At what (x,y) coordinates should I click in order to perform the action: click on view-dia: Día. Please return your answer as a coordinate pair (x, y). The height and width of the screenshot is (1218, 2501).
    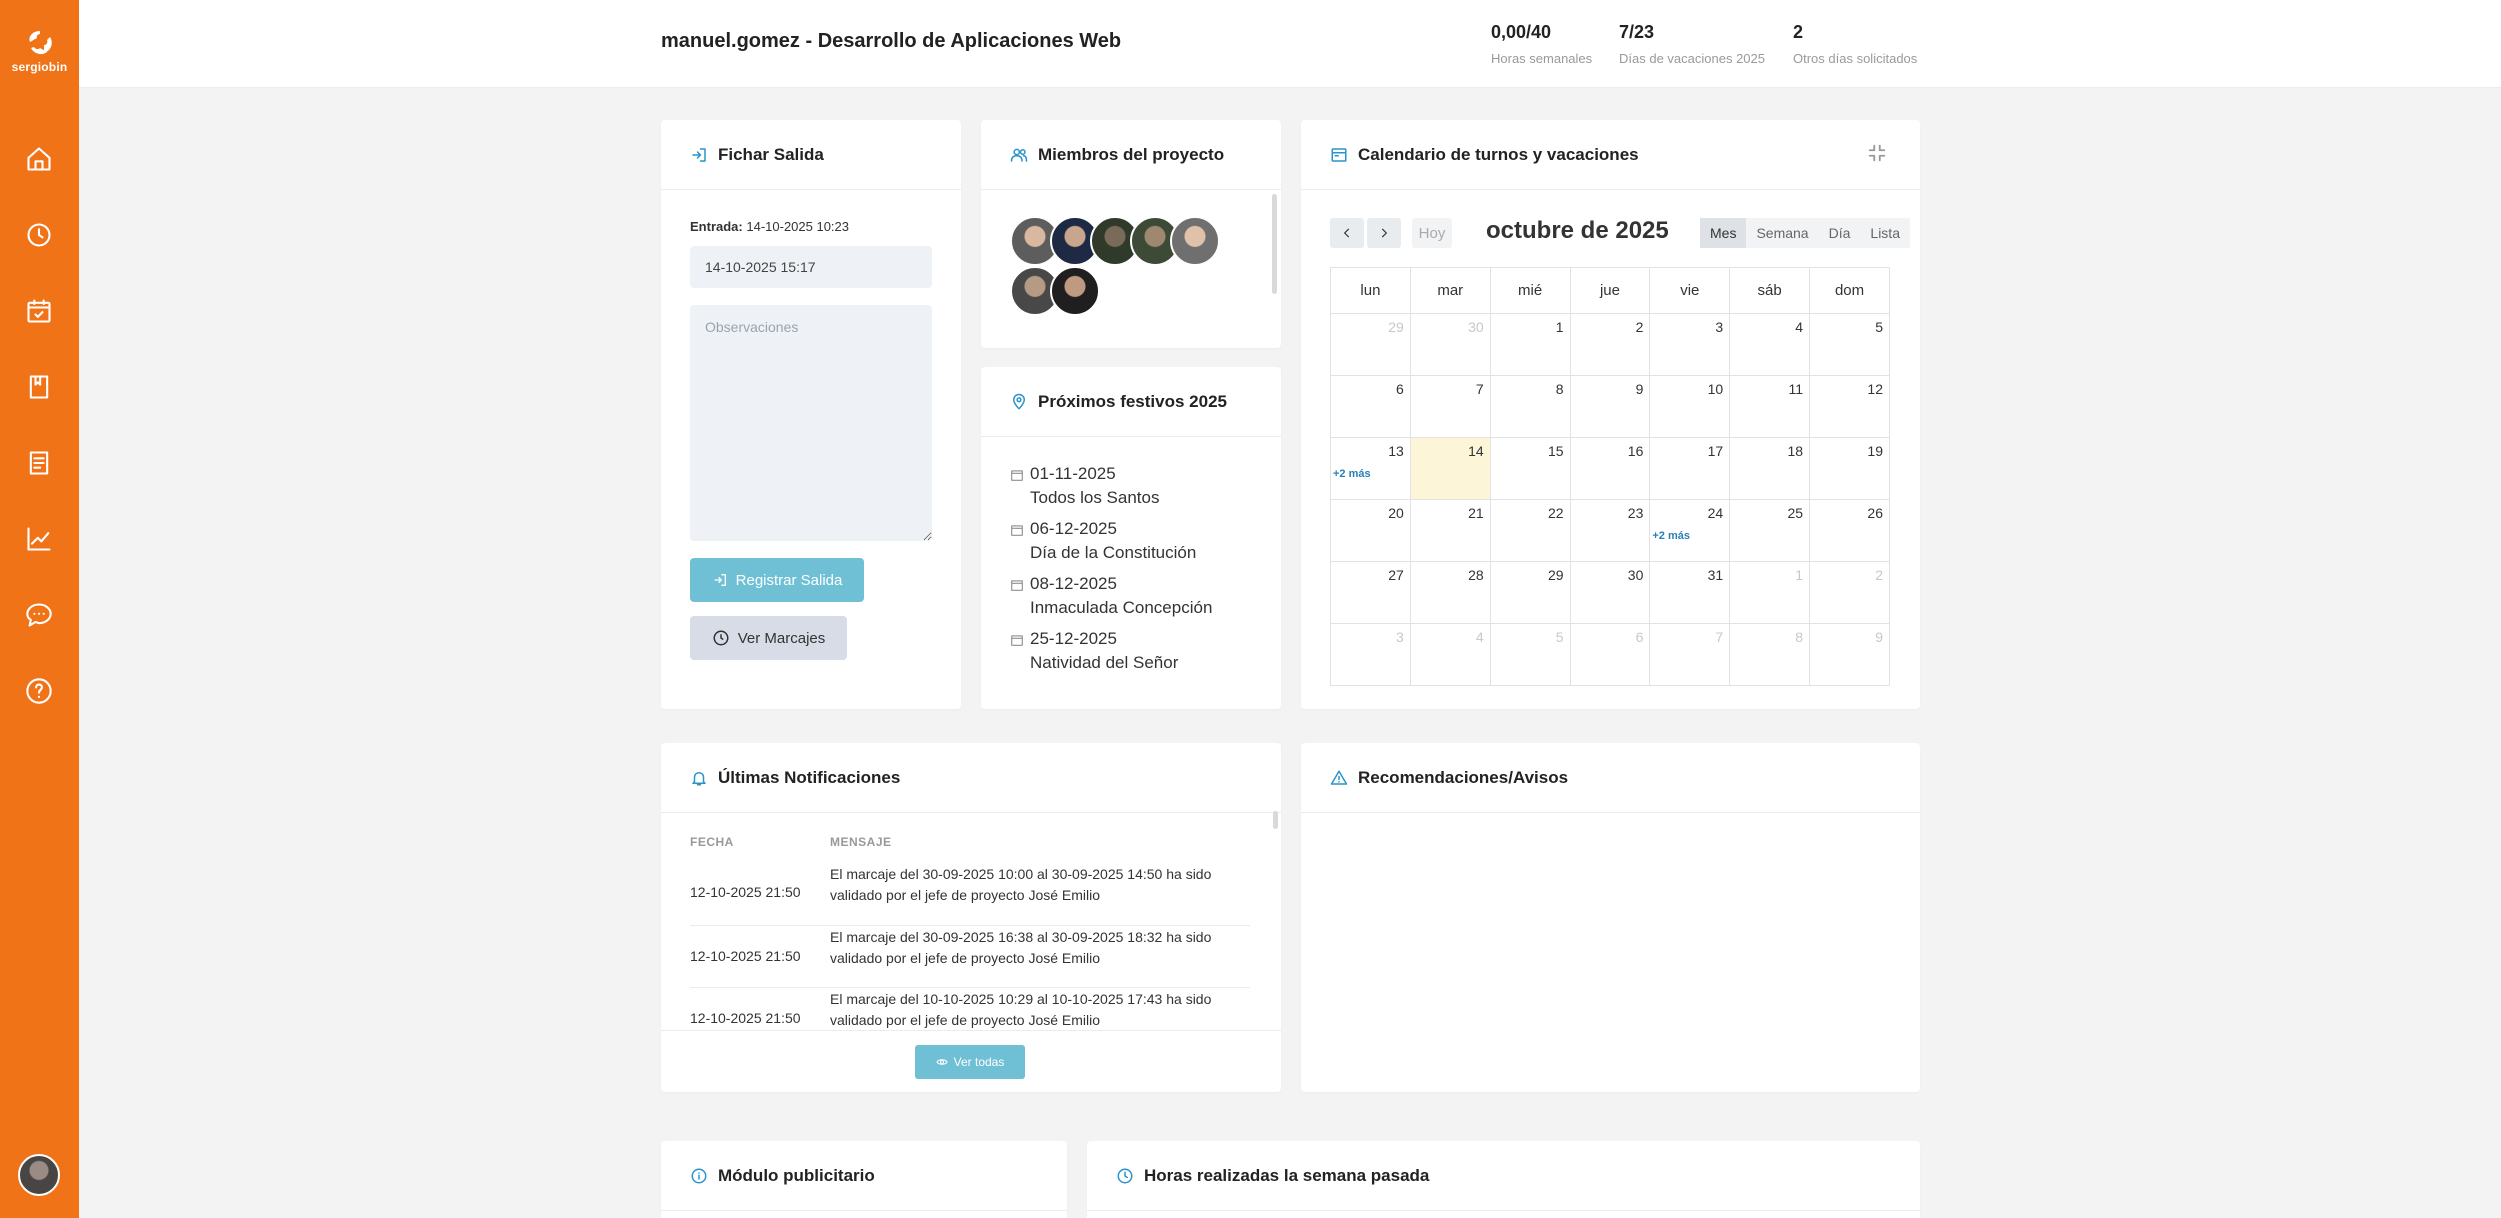
    Looking at the image, I should click on (1839, 233).